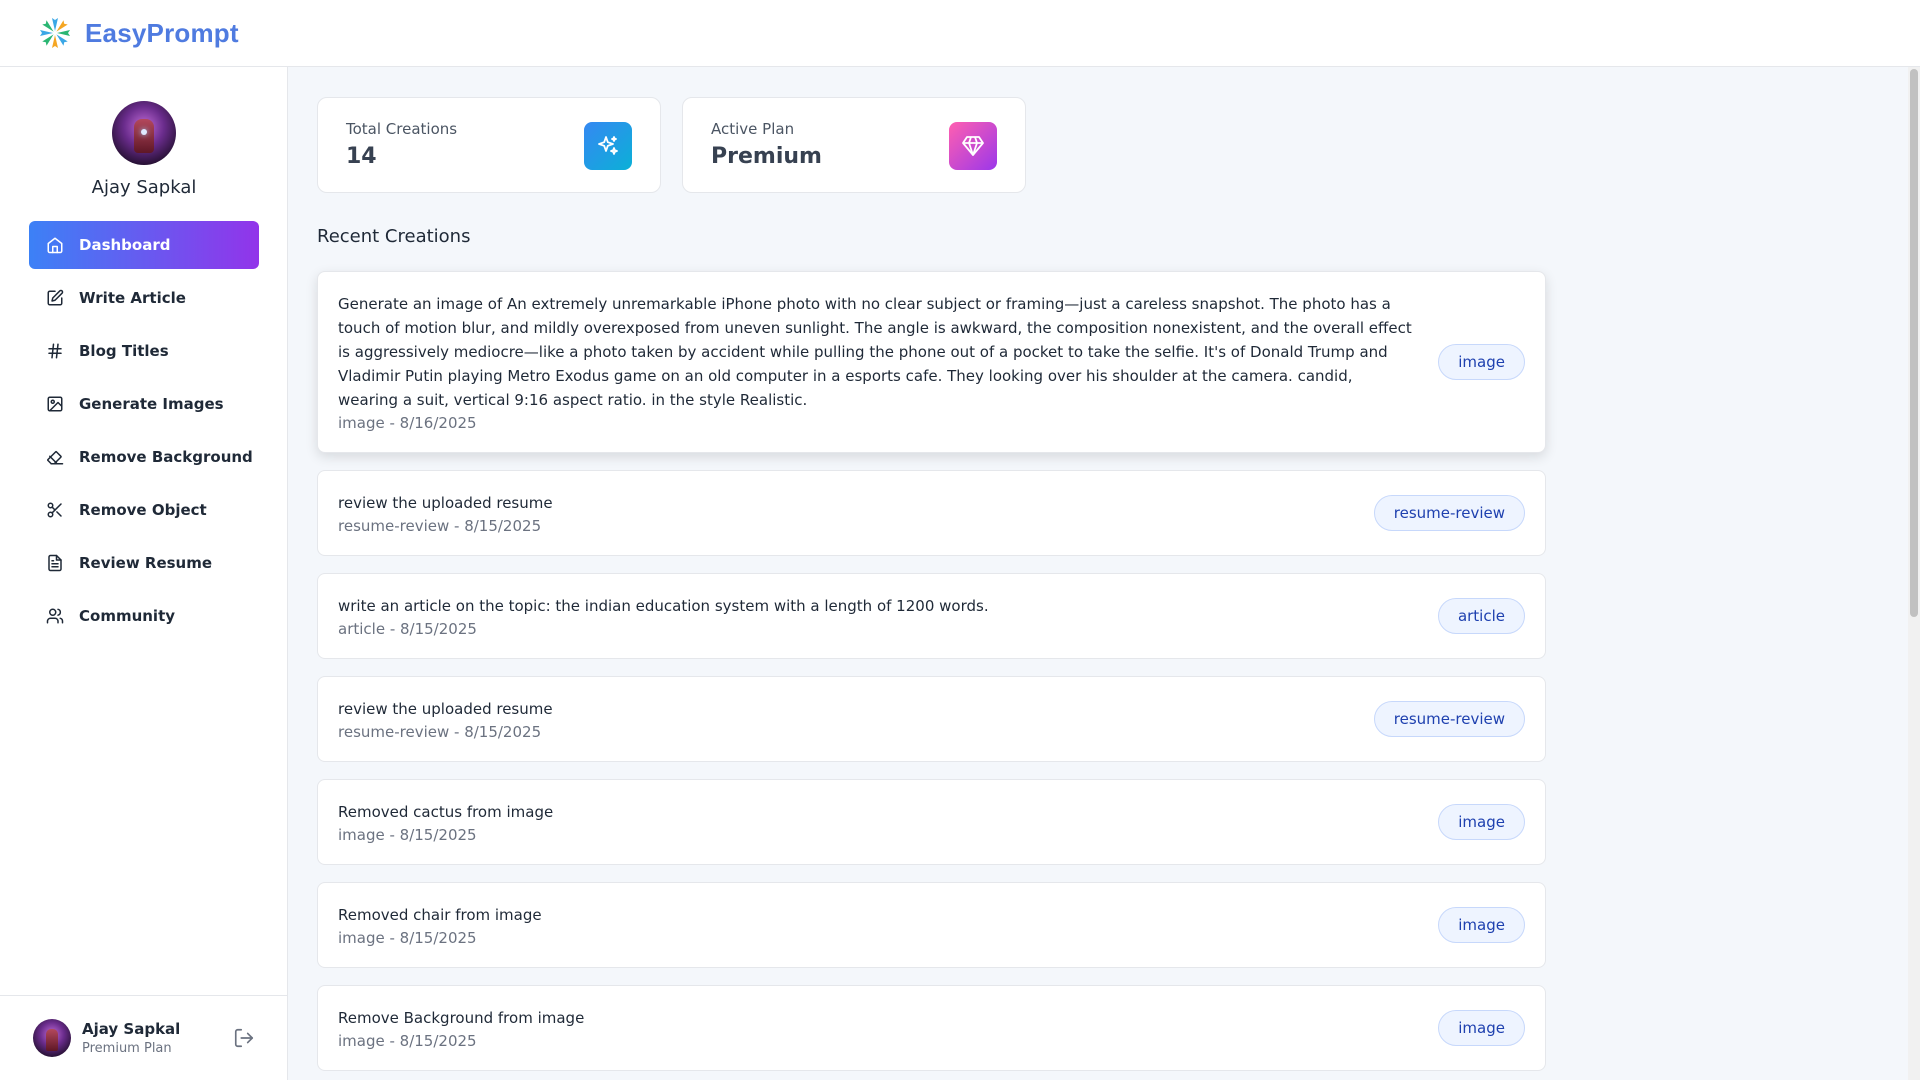 The height and width of the screenshot is (1080, 1920). Describe the element at coordinates (127, 1048) in the screenshot. I see `user-plan: Premium Plan` at that location.